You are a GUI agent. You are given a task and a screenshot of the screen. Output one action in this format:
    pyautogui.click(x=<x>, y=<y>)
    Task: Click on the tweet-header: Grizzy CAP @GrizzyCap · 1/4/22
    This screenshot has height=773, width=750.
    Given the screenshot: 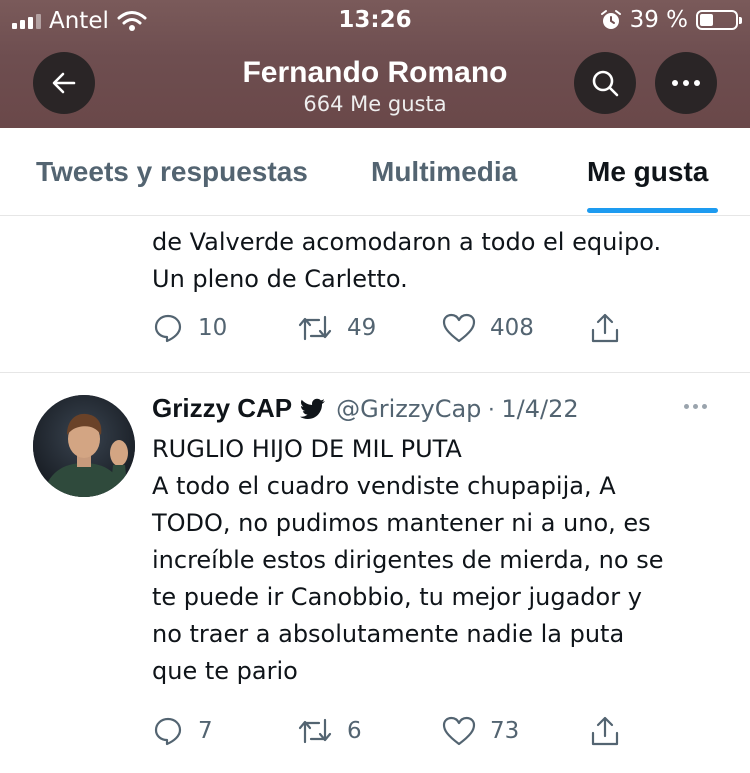 What is the action you would take?
    pyautogui.click(x=365, y=408)
    